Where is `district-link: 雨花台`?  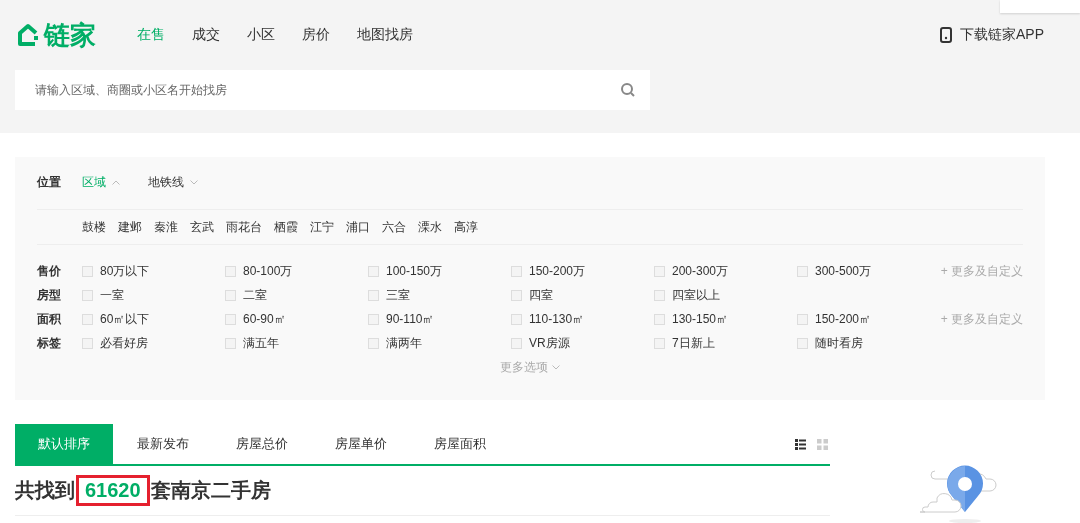
district-link: 雨花台 is located at coordinates (244, 227).